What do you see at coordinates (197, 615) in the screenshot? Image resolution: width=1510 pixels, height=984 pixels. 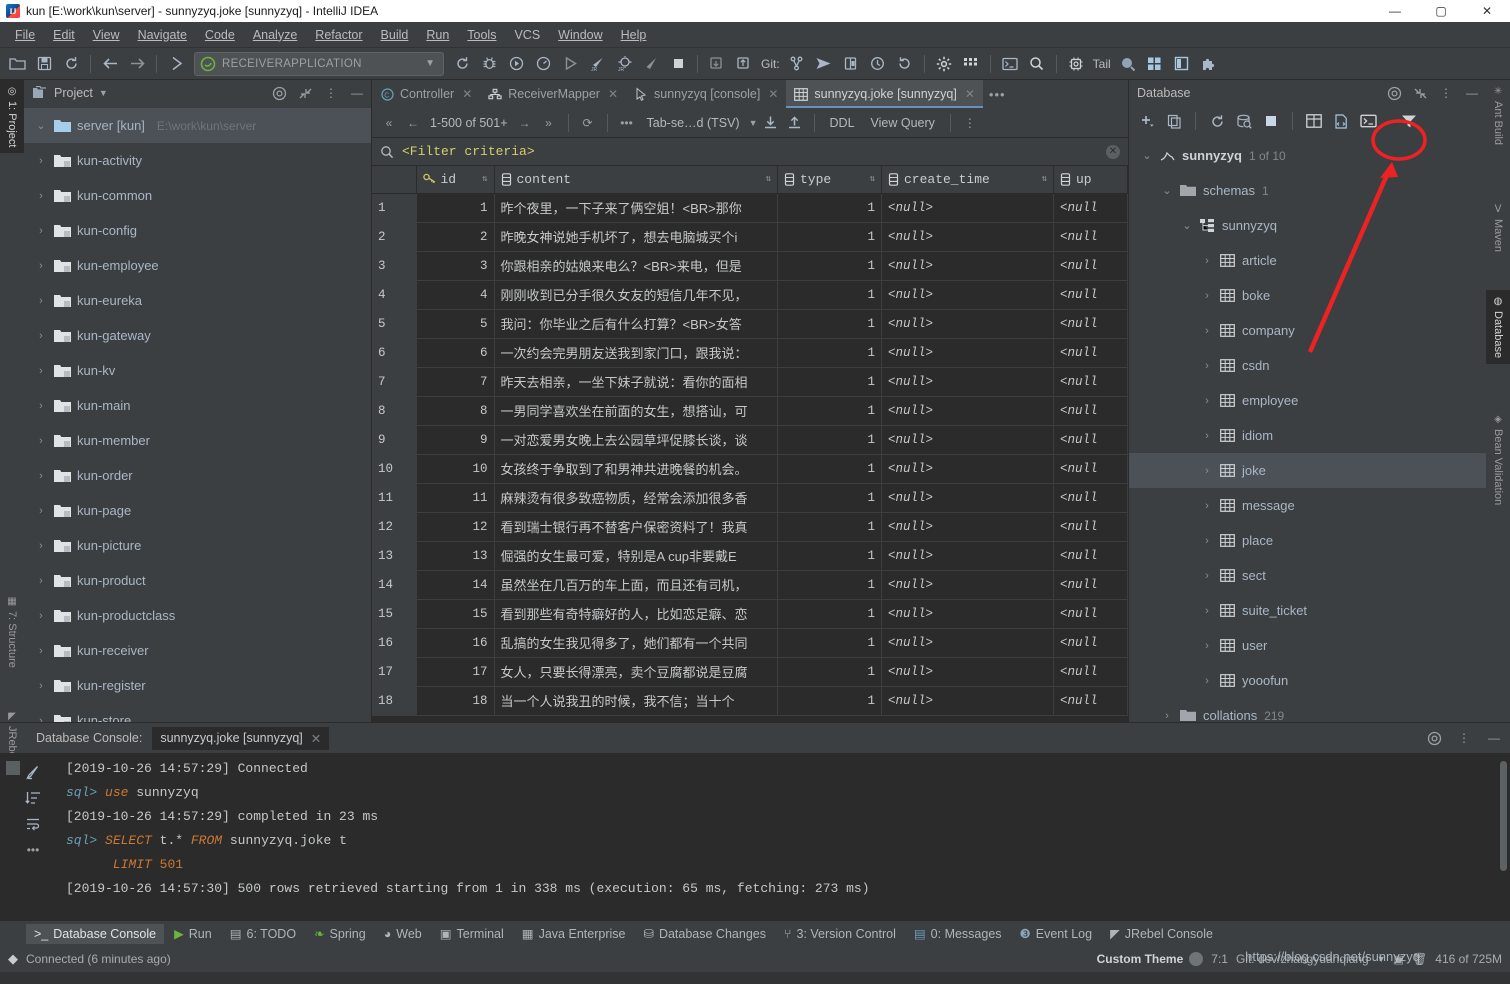 I see `tree-row-kun-productclass: › kun-productclass` at bounding box center [197, 615].